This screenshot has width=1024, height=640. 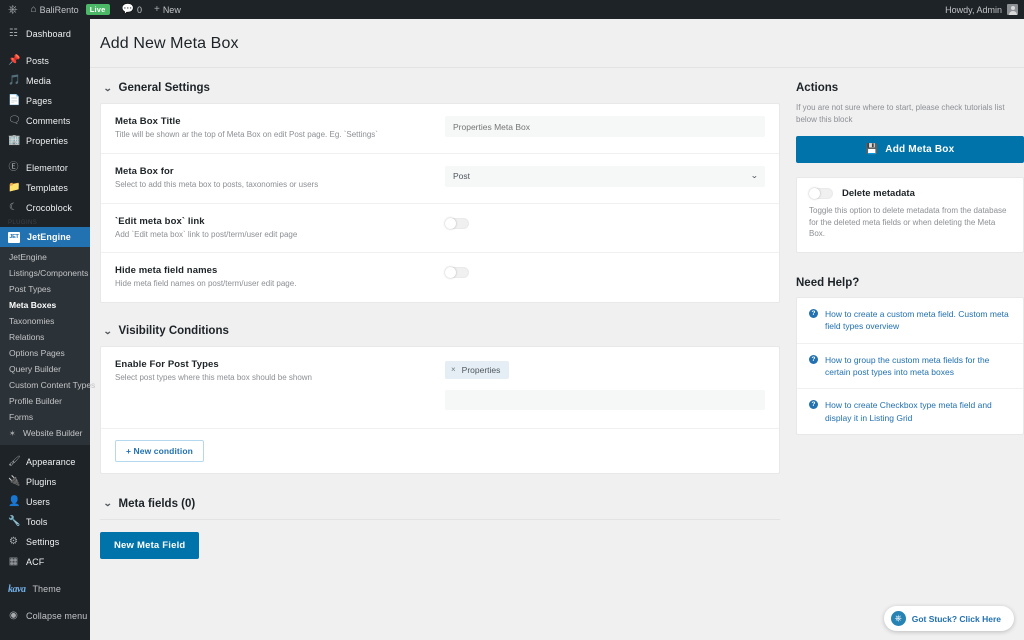 I want to click on sidebar-collapse-menu: ◉ Collapse menu, so click(x=45, y=616).